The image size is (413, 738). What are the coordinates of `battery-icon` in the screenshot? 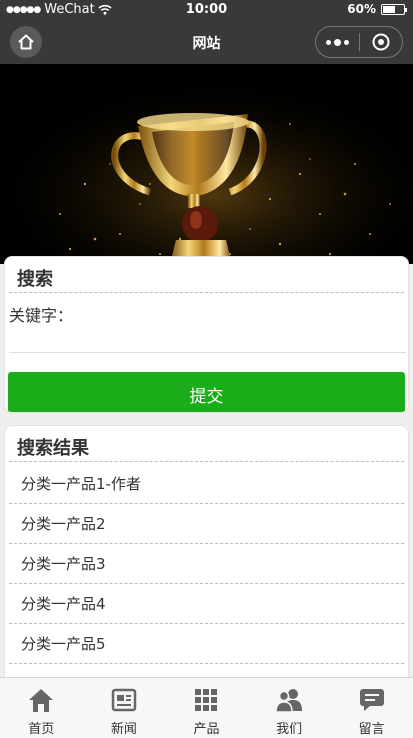 It's located at (394, 9).